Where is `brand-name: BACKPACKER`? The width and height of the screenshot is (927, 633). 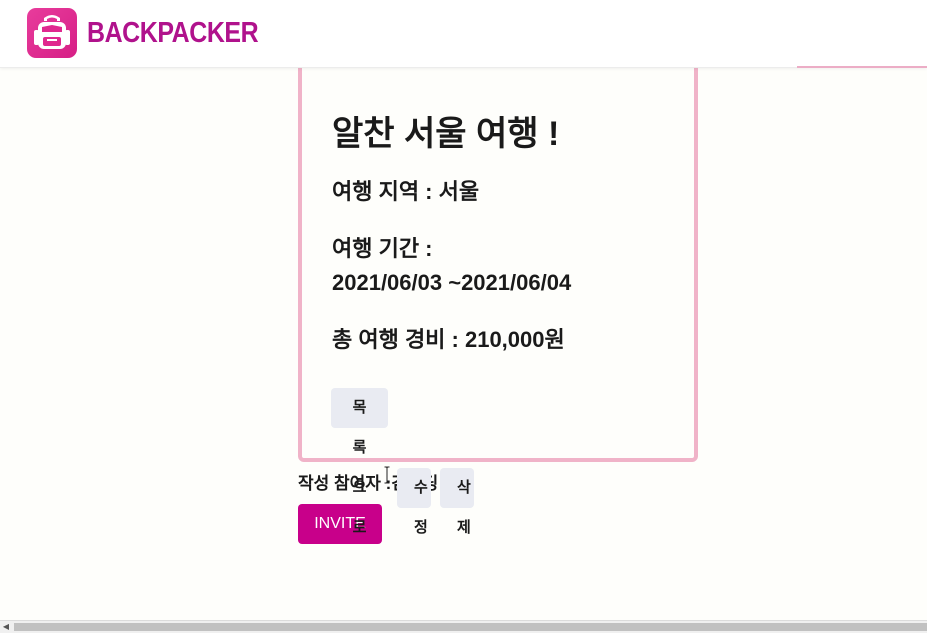
brand-name: BACKPACKER is located at coordinates (173, 33).